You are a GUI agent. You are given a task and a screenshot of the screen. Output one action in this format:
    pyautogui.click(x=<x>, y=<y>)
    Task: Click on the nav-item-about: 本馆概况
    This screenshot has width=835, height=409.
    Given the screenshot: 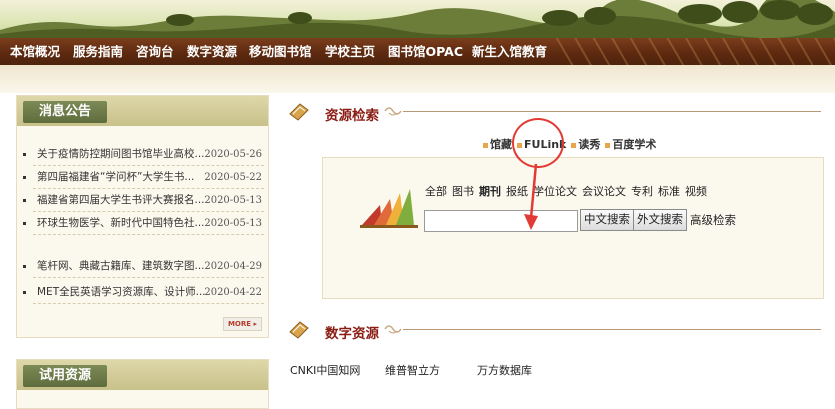 What is the action you would take?
    pyautogui.click(x=35, y=52)
    